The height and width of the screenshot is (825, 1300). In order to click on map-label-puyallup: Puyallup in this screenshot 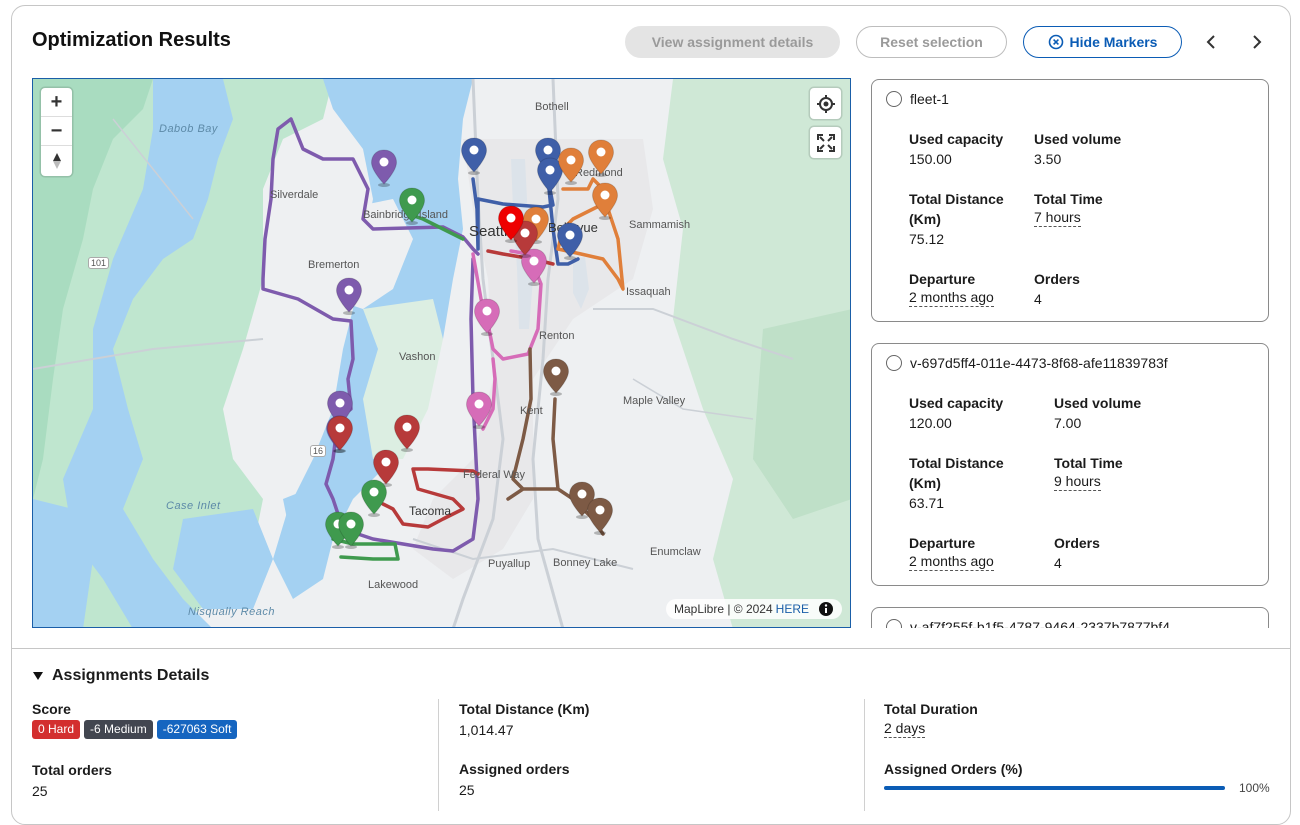, I will do `click(509, 564)`.